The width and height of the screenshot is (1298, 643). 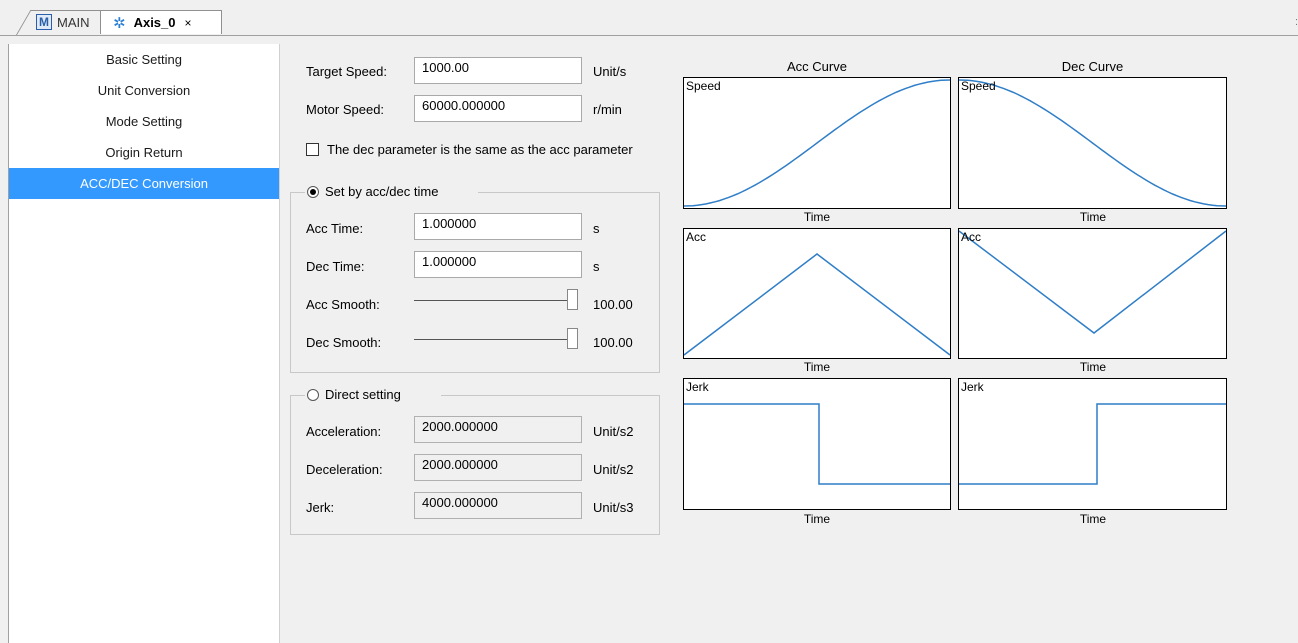 I want to click on acceleration-label: Acceleration:, so click(x=344, y=431).